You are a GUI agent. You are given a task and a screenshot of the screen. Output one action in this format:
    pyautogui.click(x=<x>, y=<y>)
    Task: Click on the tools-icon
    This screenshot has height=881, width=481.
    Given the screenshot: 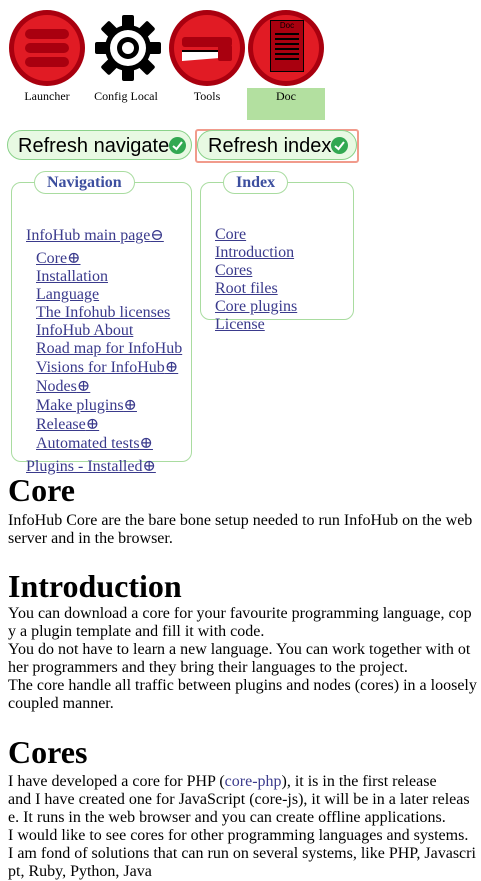 What is the action you would take?
    pyautogui.click(x=207, y=48)
    